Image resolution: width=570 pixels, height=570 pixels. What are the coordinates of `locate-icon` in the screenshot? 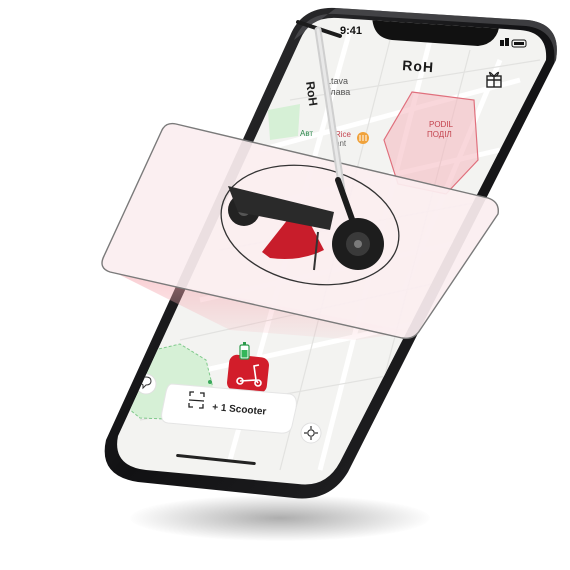 It's located at (311, 433).